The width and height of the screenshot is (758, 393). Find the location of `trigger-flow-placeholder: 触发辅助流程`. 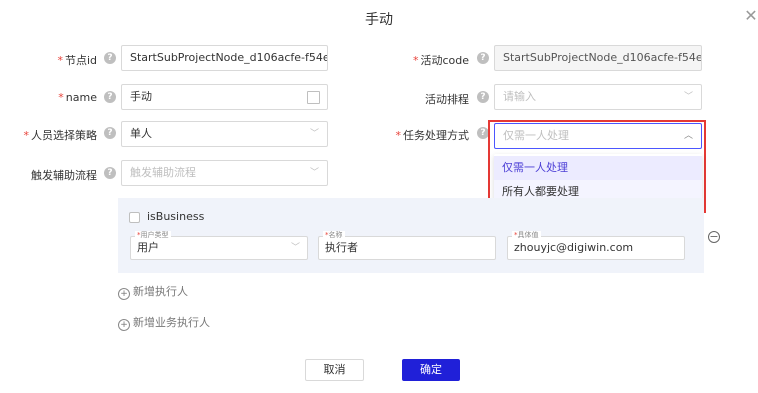

trigger-flow-placeholder: 触发辅助流程 is located at coordinates (163, 172).